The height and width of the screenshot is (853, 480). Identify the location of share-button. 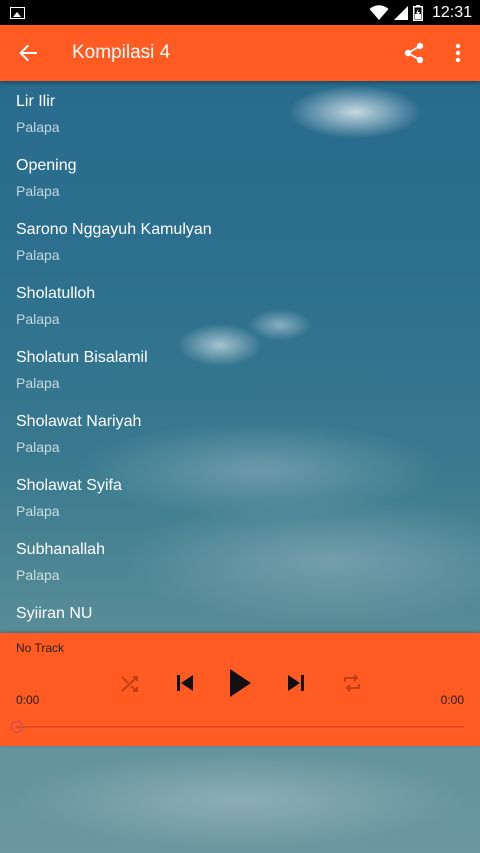
(414, 53).